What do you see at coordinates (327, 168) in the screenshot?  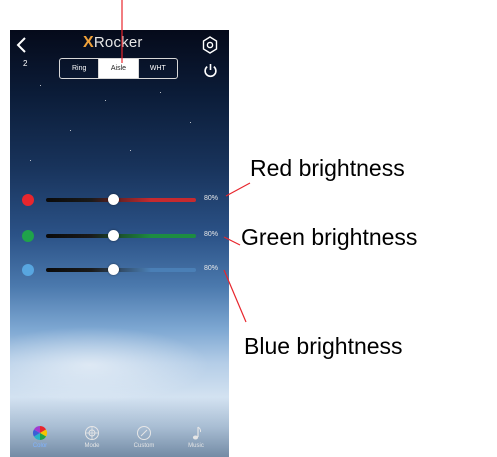 I see `annotation-red-brightness: Red brightness` at bounding box center [327, 168].